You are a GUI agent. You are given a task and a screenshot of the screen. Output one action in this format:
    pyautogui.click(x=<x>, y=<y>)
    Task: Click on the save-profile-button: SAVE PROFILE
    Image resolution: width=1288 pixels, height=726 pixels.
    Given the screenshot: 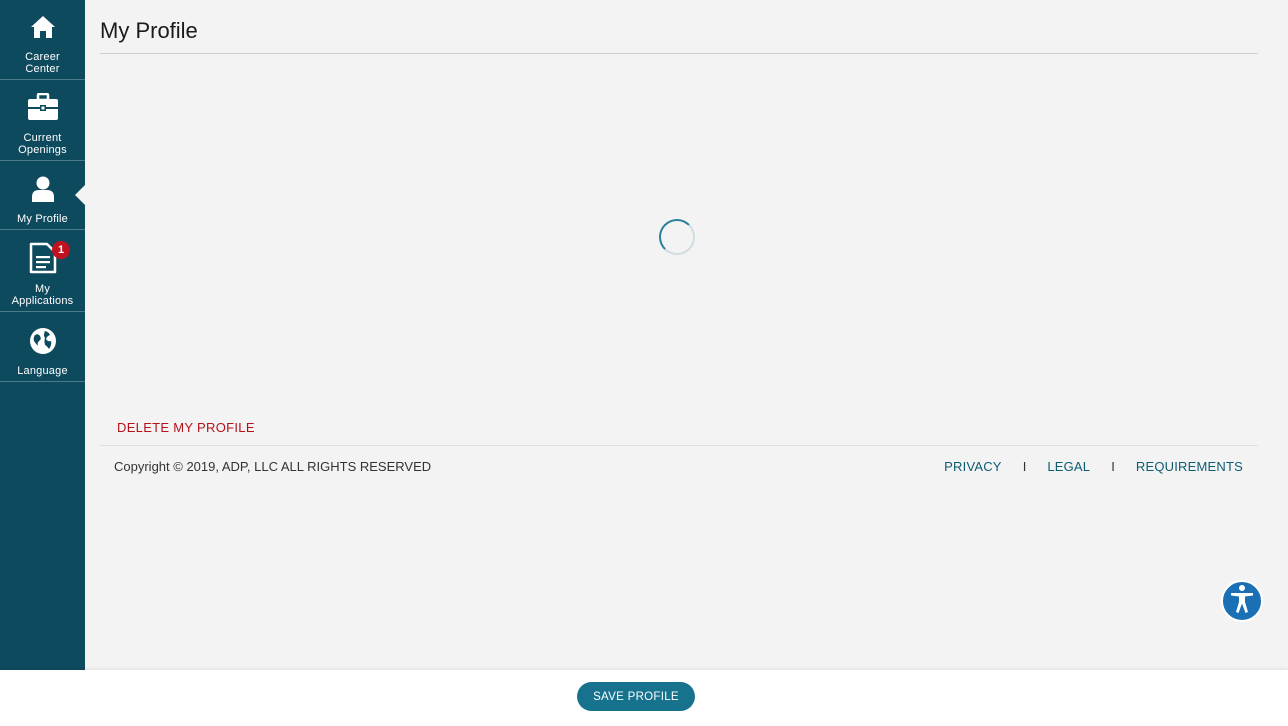 What is the action you would take?
    pyautogui.click(x=636, y=696)
    